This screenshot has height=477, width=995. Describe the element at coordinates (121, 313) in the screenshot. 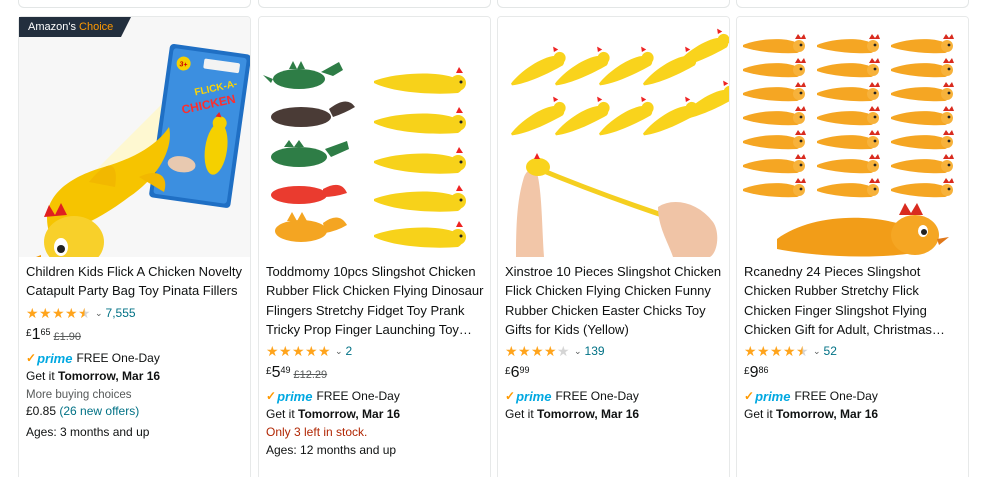

I see `review-count-link: 7,555` at that location.